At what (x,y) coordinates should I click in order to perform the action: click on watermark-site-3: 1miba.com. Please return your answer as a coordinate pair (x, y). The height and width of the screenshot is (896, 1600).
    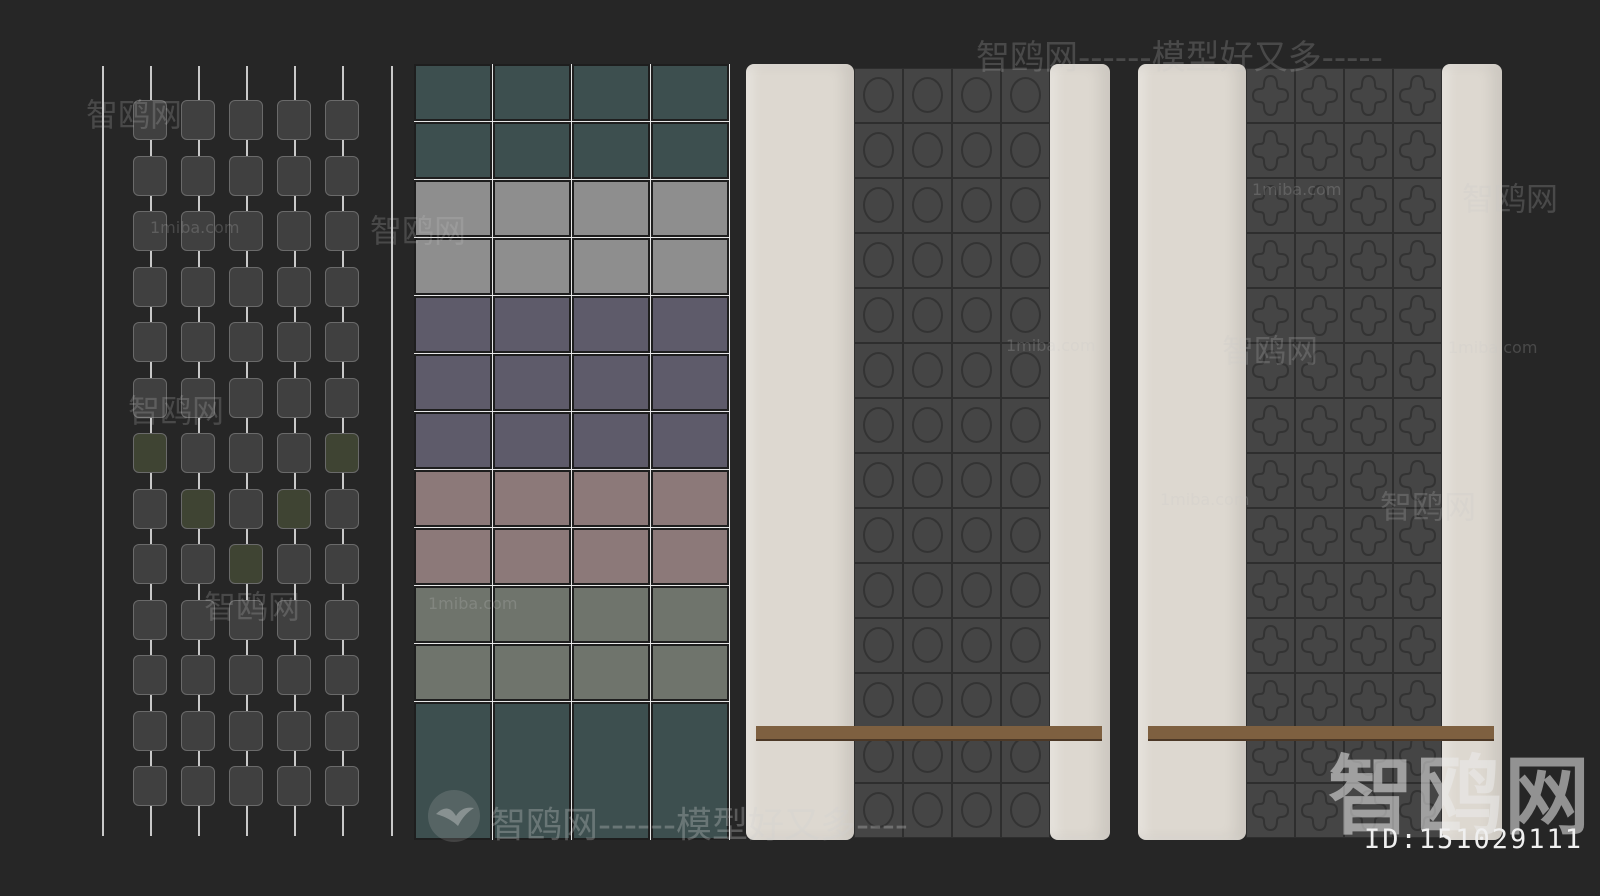
    Looking at the image, I should click on (1051, 345).